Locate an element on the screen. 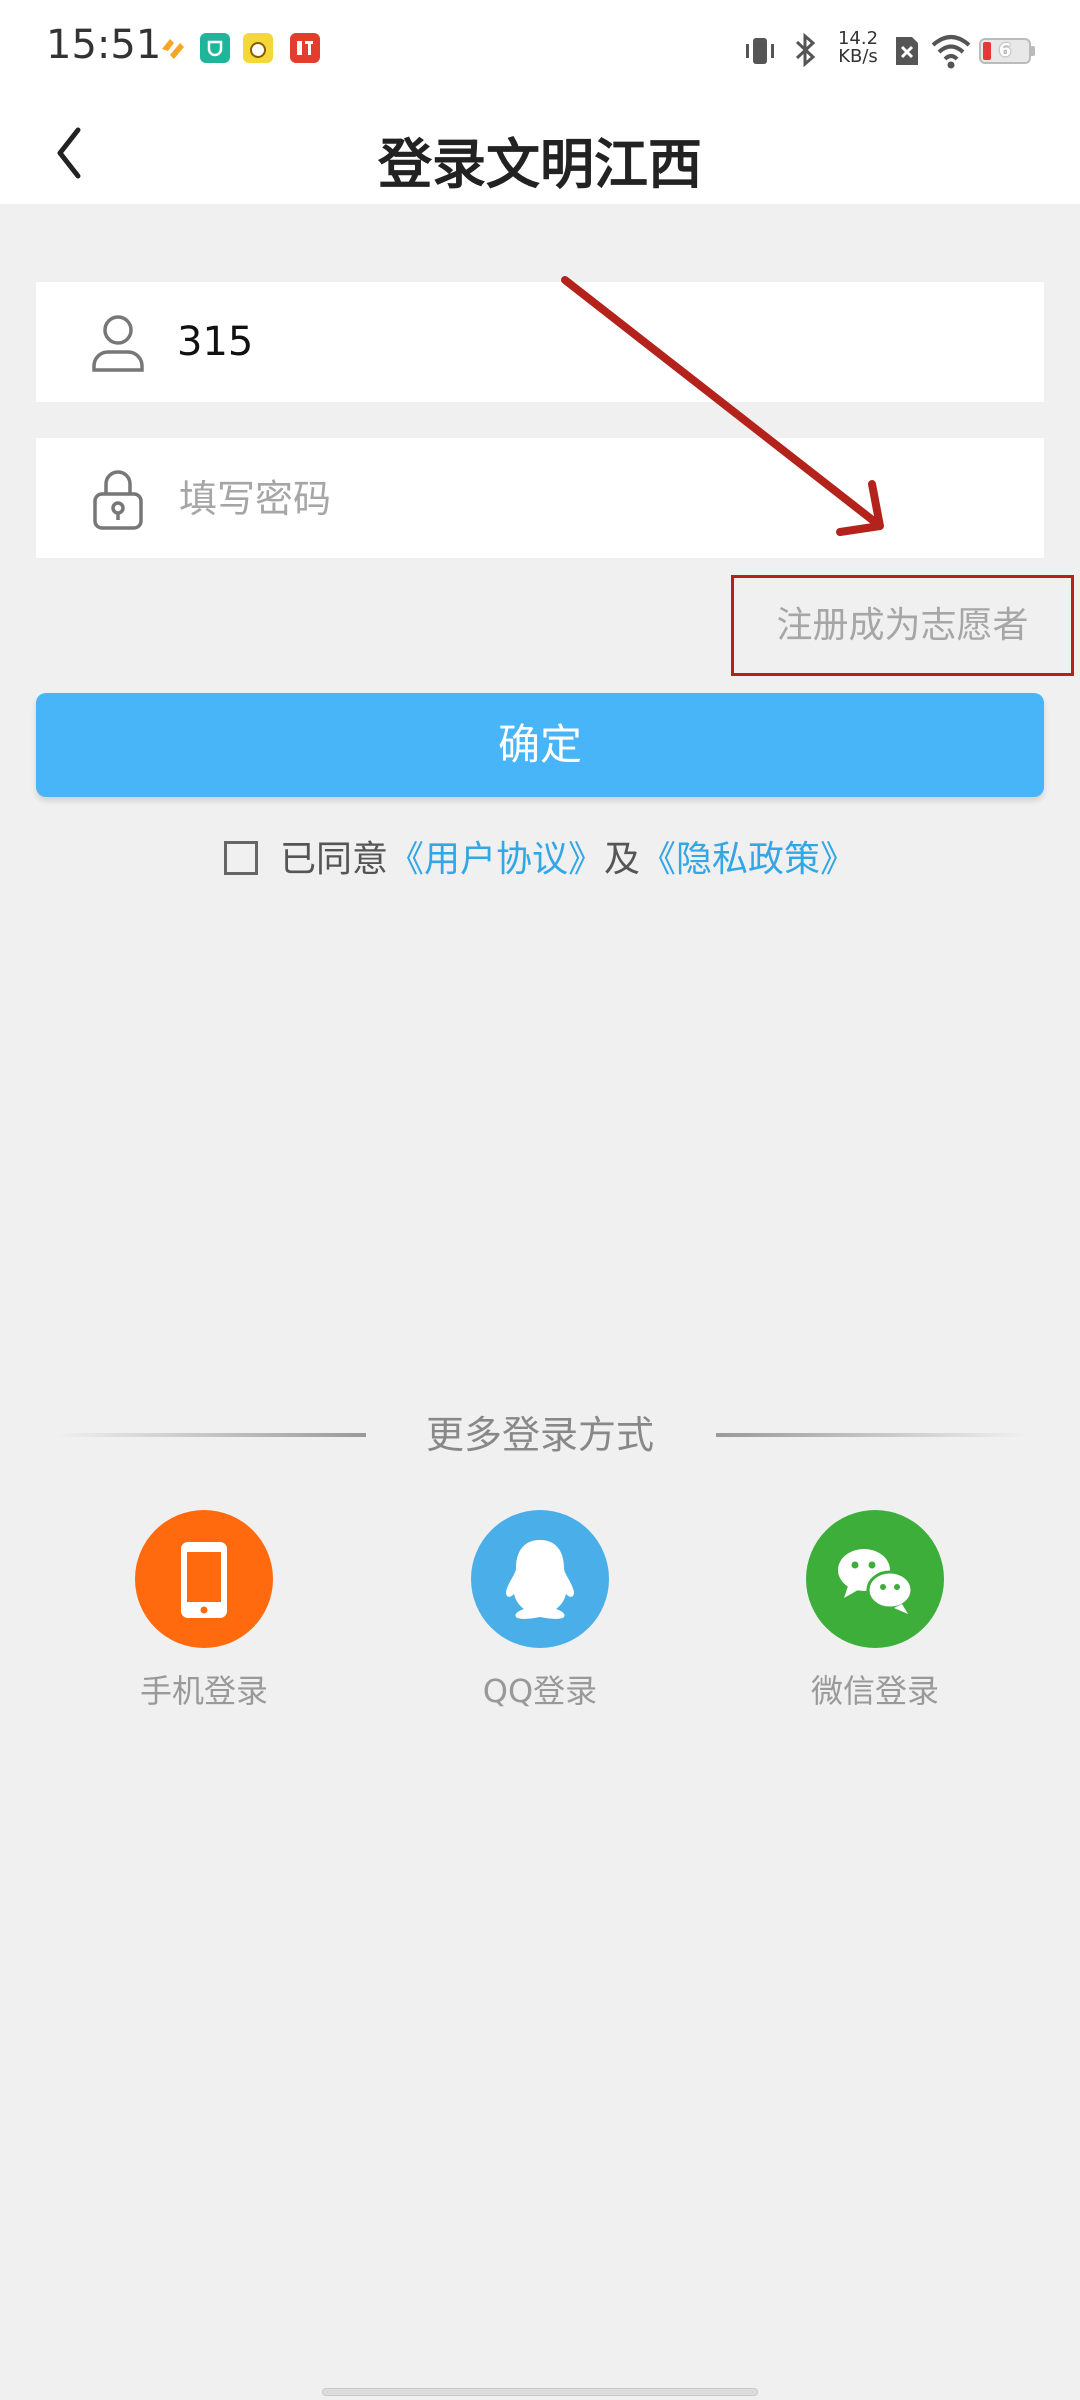 Image resolution: width=1080 pixels, height=2400 pixels. privacy-policy-link: 《隐私政策》 is located at coordinates (748, 859).